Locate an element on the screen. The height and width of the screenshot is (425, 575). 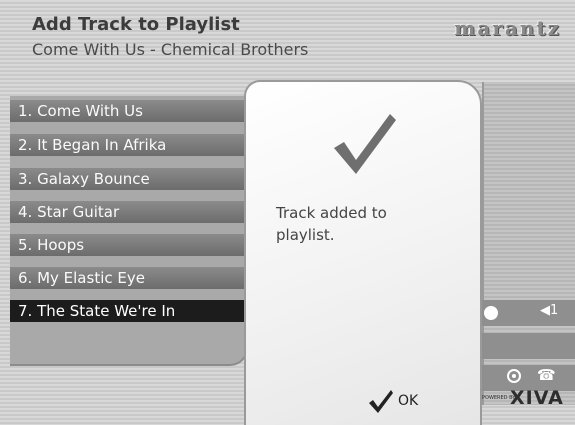
ok-check-icon is located at coordinates (381, 401).